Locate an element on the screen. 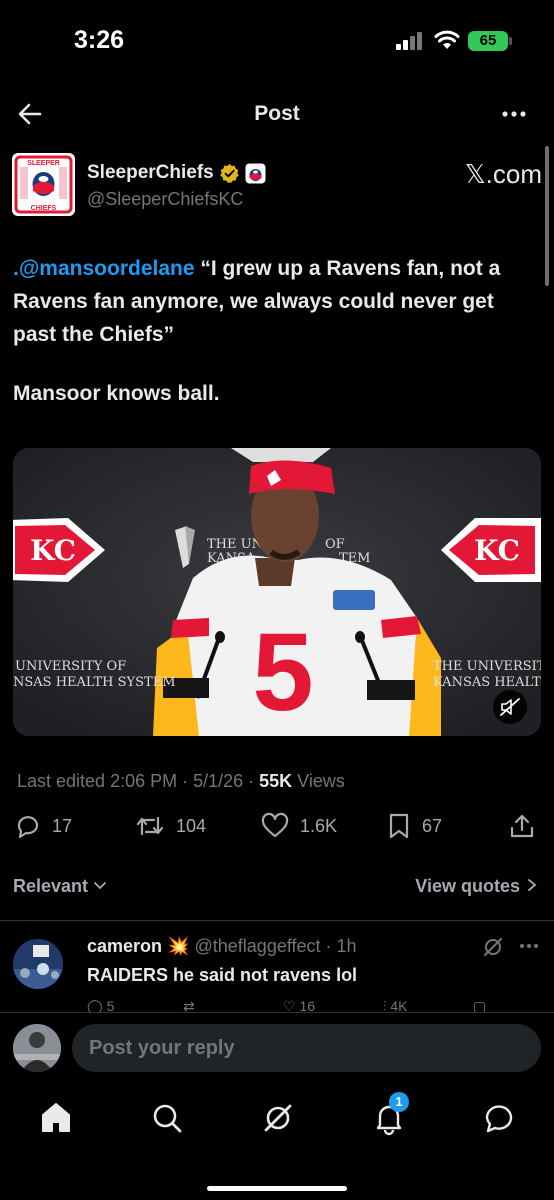 The height and width of the screenshot is (1200, 554). signal-icon is located at coordinates (410, 41).